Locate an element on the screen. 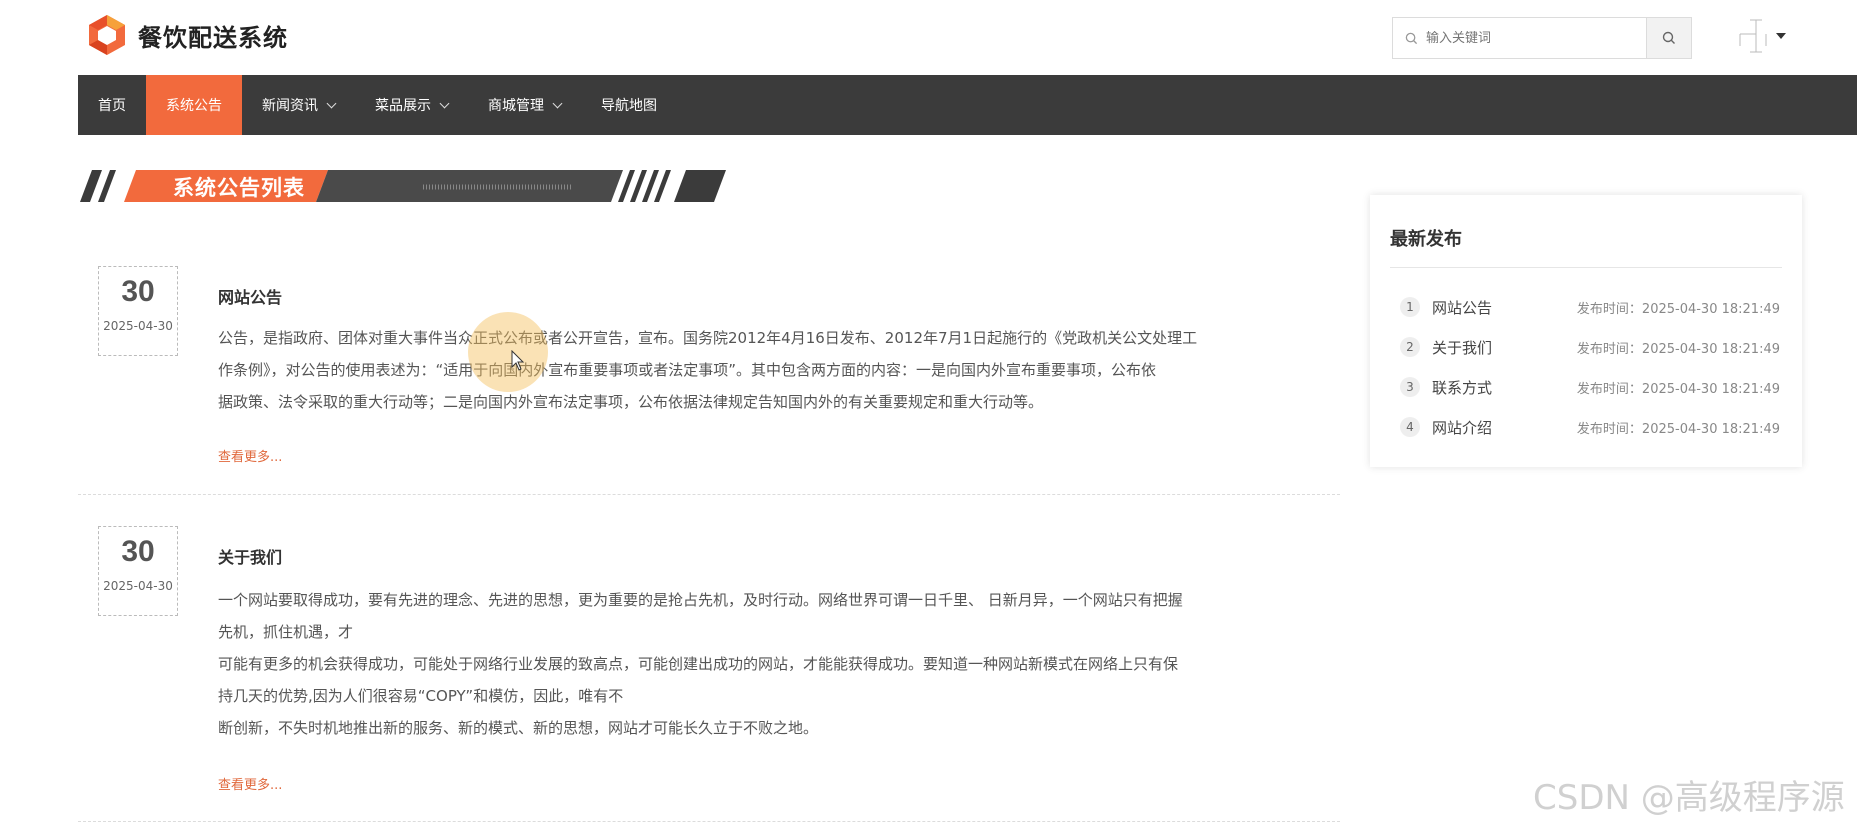  summary-line: 持几天的优势,因为人们很容易“COPY”和模仿，因此，唯有不 is located at coordinates (421, 696).